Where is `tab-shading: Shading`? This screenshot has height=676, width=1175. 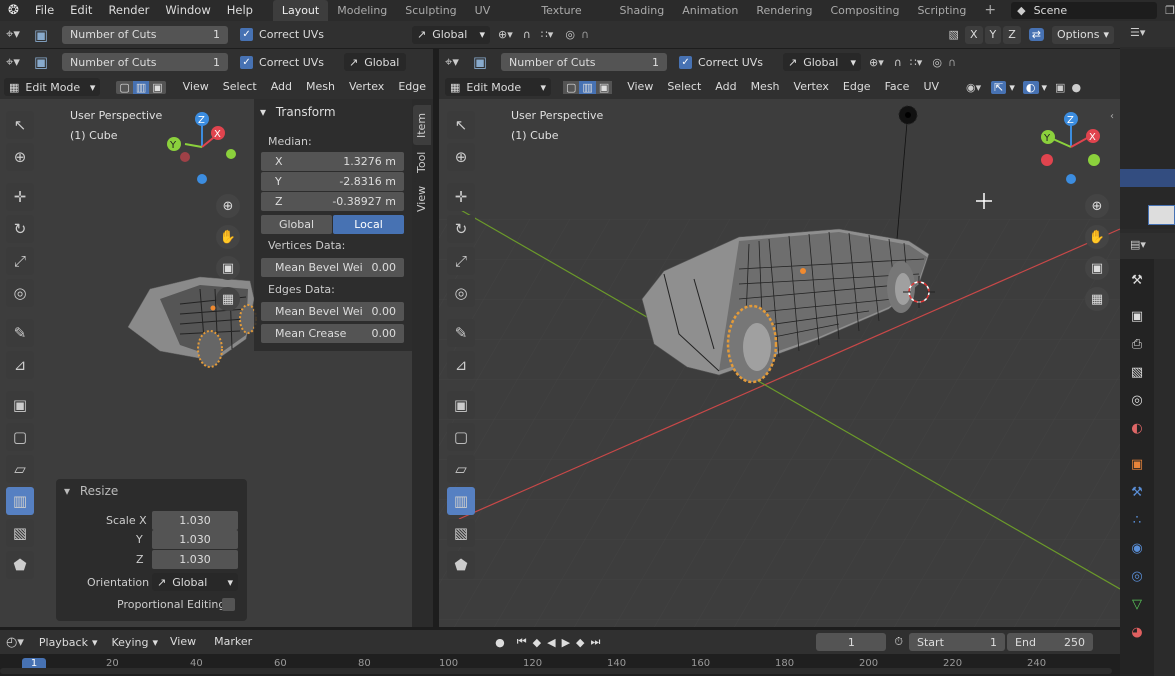
tab-shading: Shading is located at coordinates (642, 10).